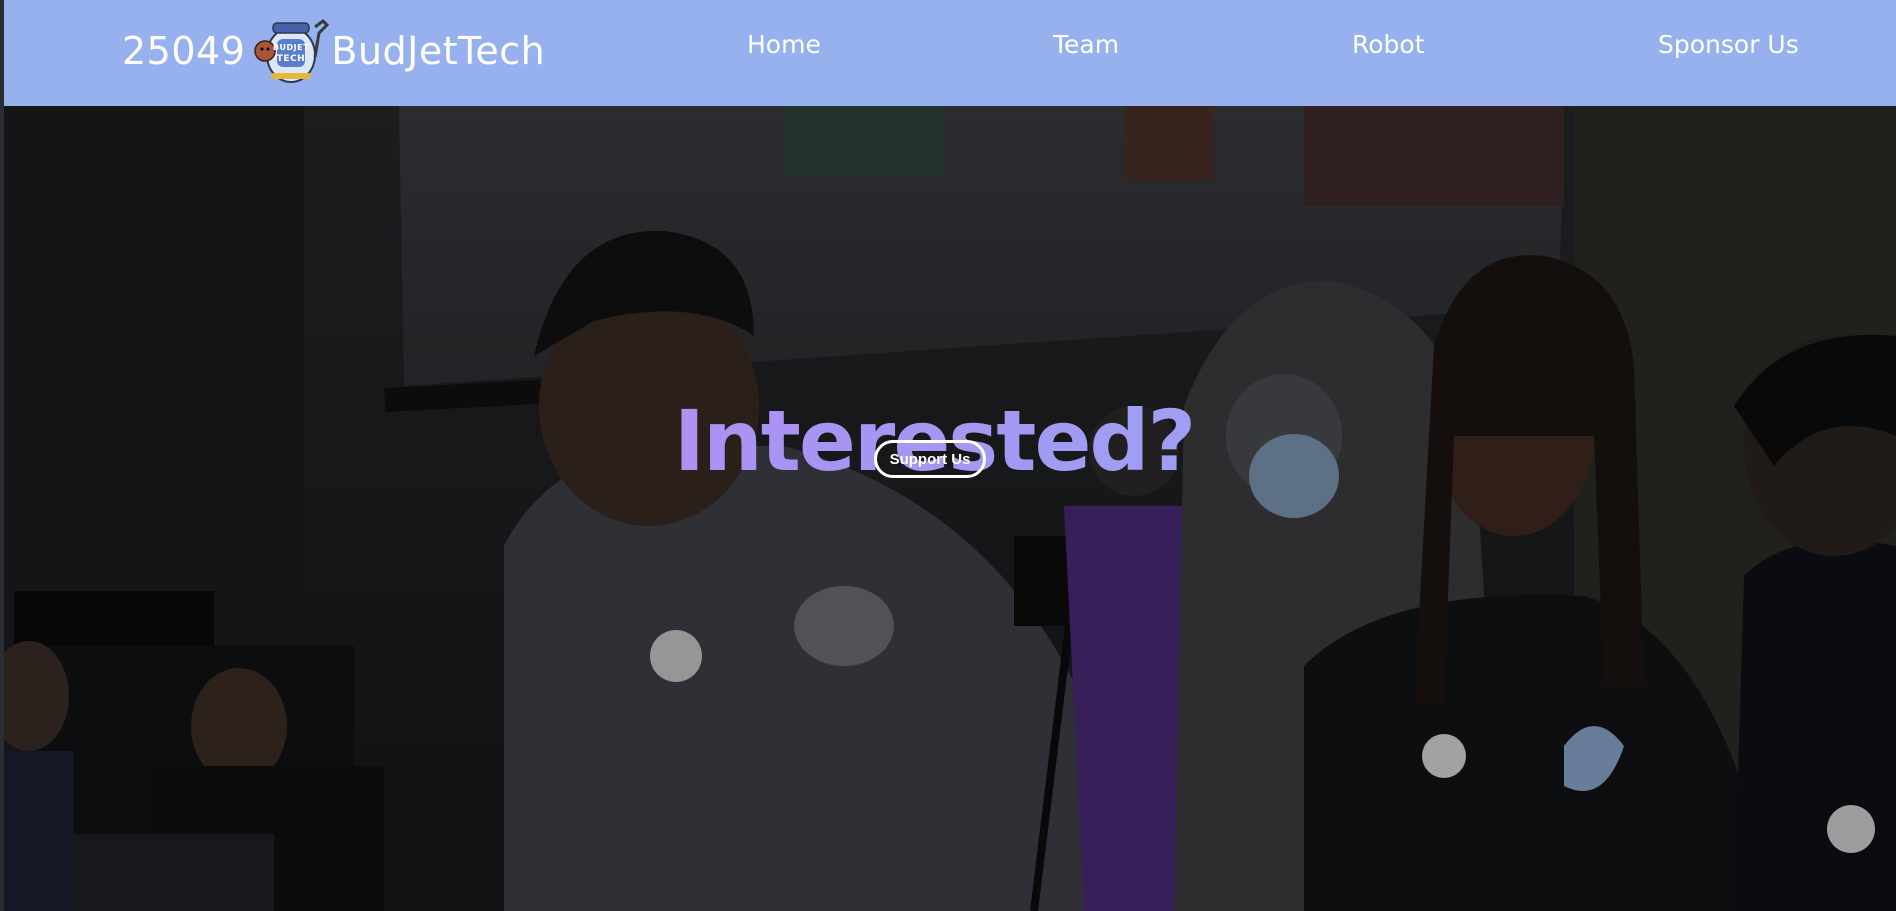  I want to click on budjet-tech-logo-icon: BUDJET TECH, so click(292, 51).